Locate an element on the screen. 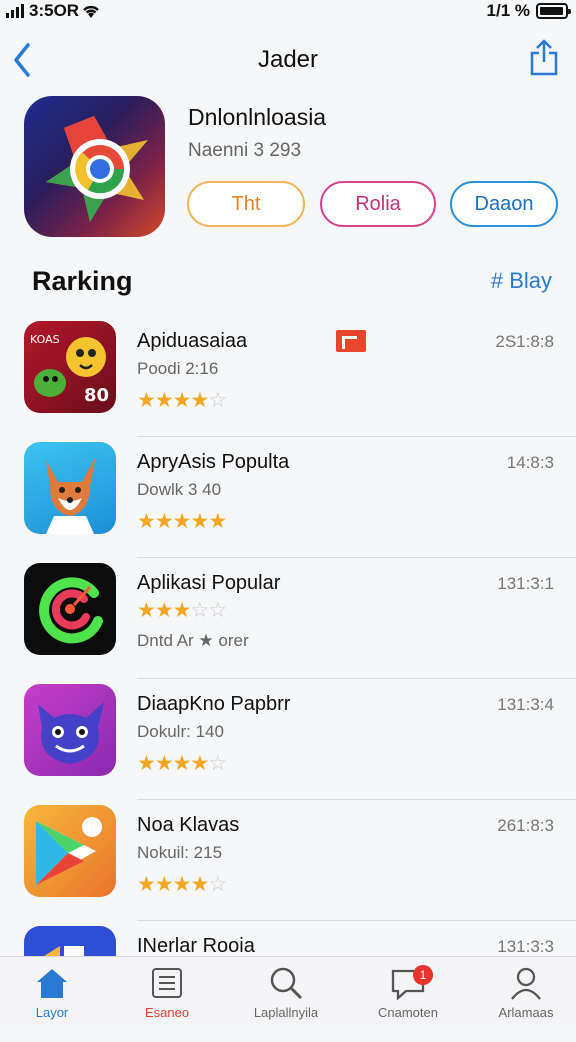  featured-app-icon is located at coordinates (94, 166).